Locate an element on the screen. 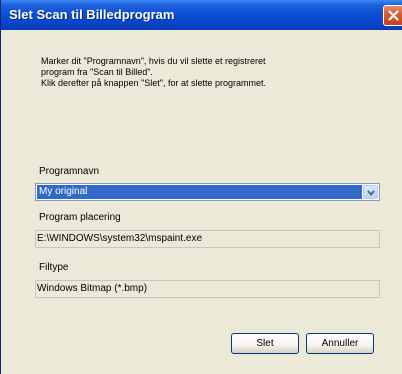 The width and height of the screenshot is (402, 374). dropdown-button is located at coordinates (370, 192).